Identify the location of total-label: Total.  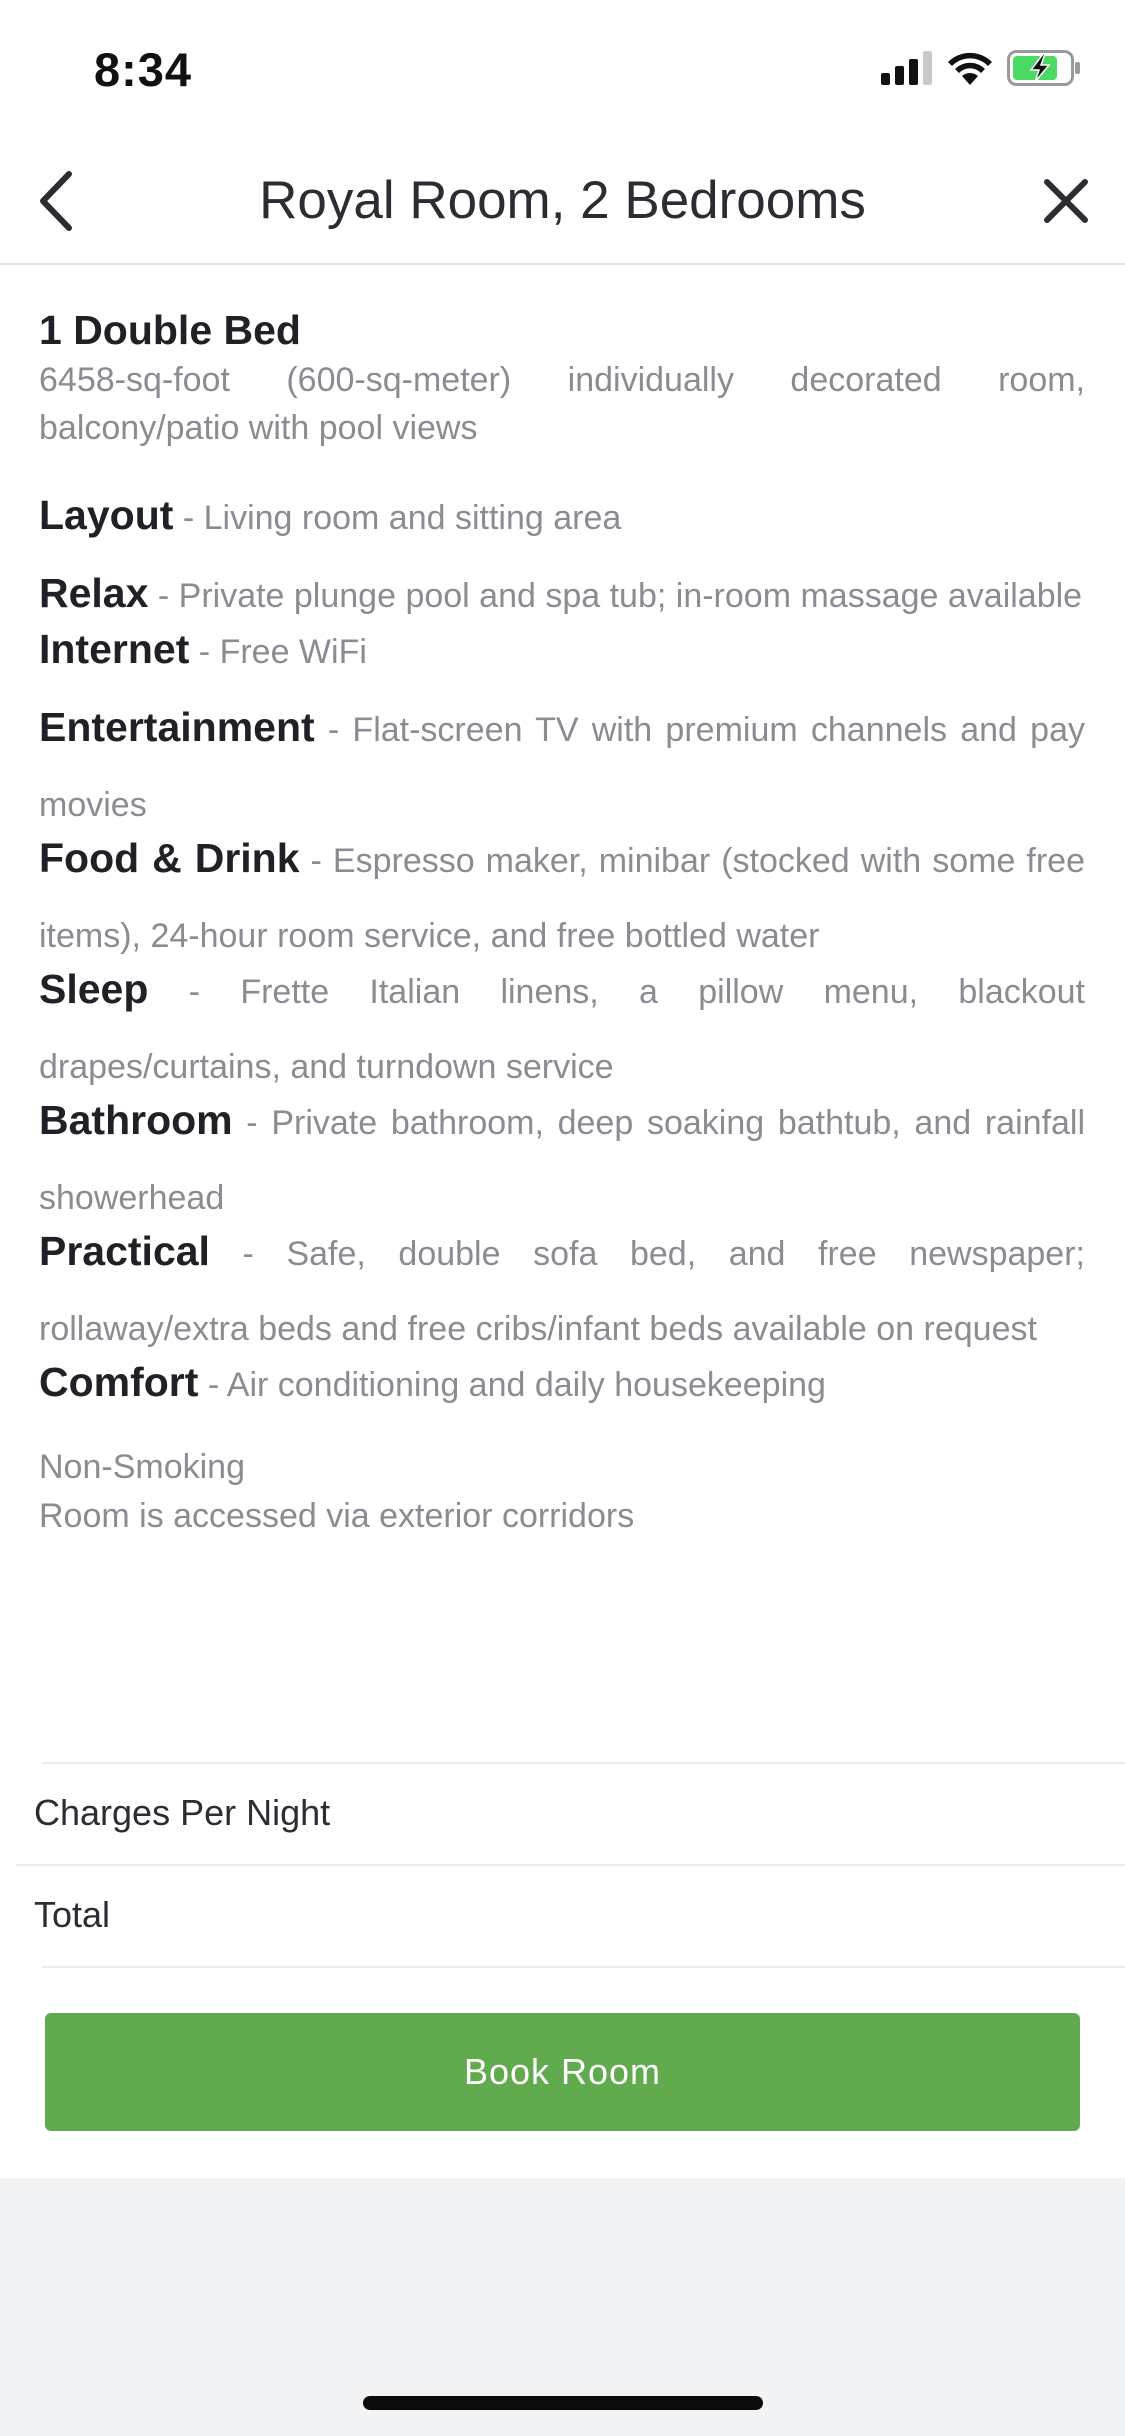
(72, 1914).